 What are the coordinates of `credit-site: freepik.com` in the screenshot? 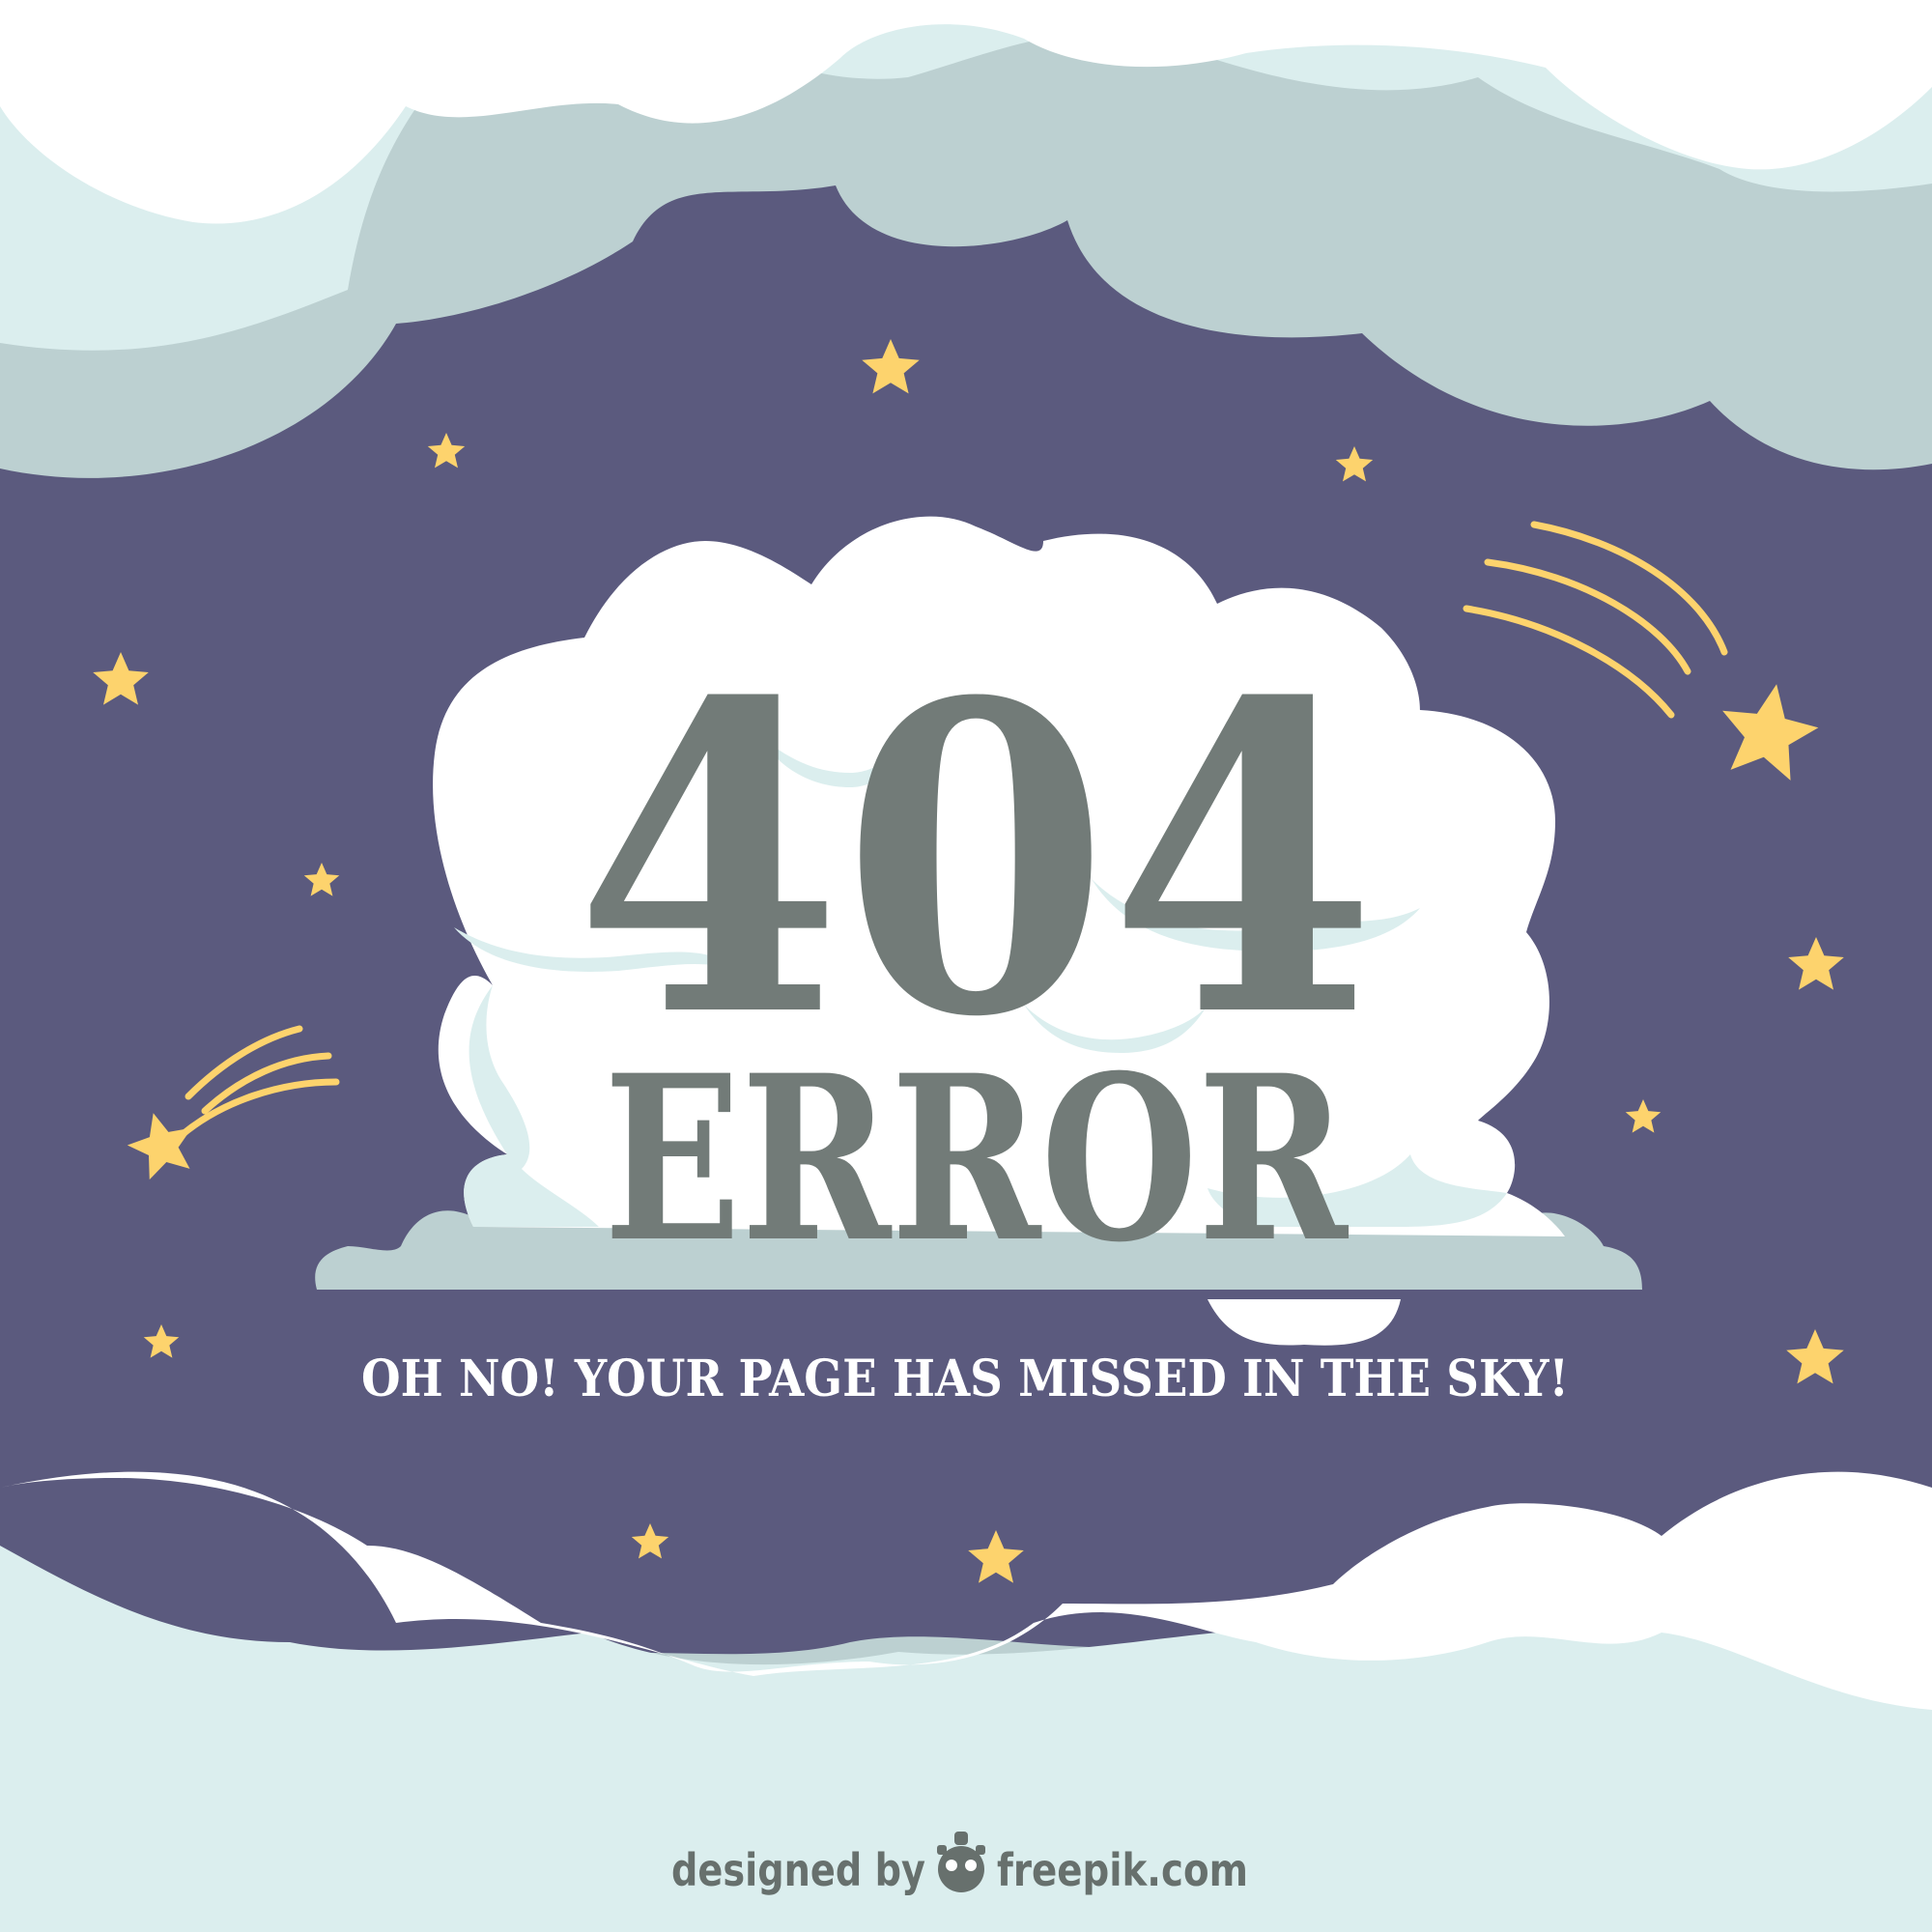 It's located at (1122, 1870).